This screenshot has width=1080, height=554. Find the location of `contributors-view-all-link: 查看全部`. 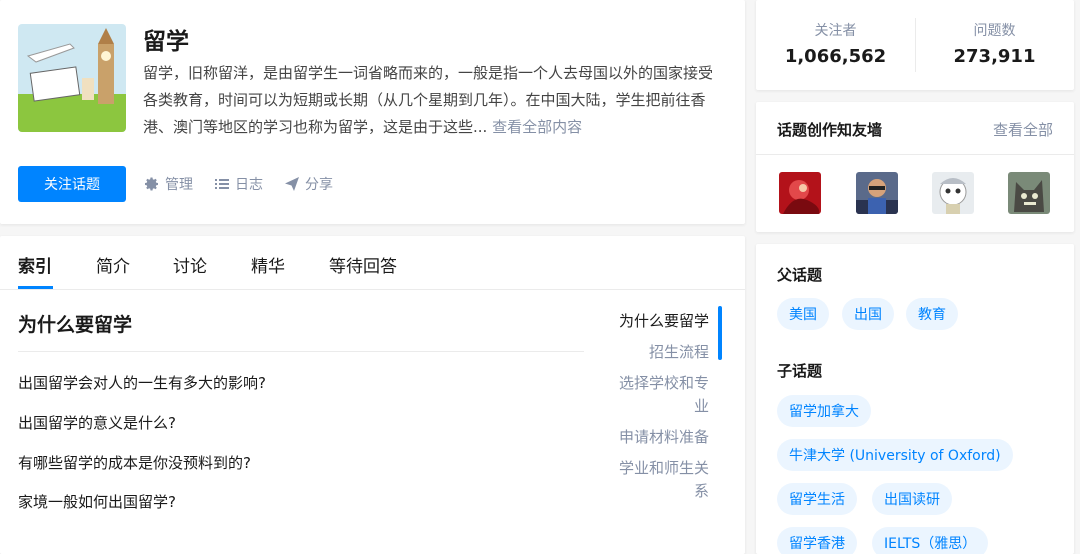

contributors-view-all-link: 查看全部 is located at coordinates (1023, 129).